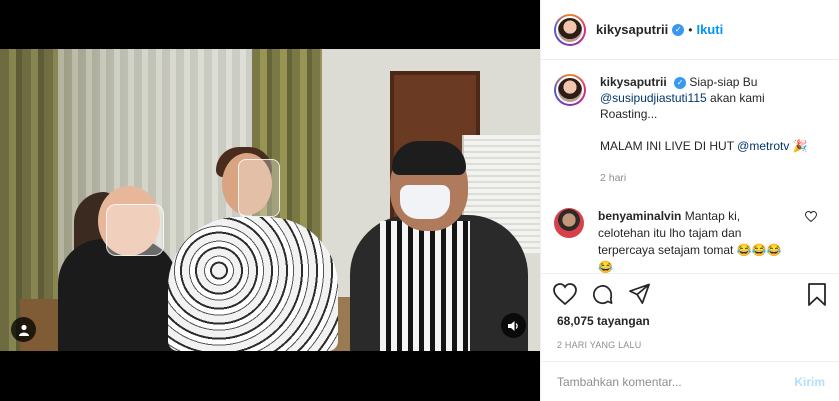 This screenshot has height=401, width=839. I want to click on post-header: kikysaputrii ✓ • Ikuti, so click(690, 30).